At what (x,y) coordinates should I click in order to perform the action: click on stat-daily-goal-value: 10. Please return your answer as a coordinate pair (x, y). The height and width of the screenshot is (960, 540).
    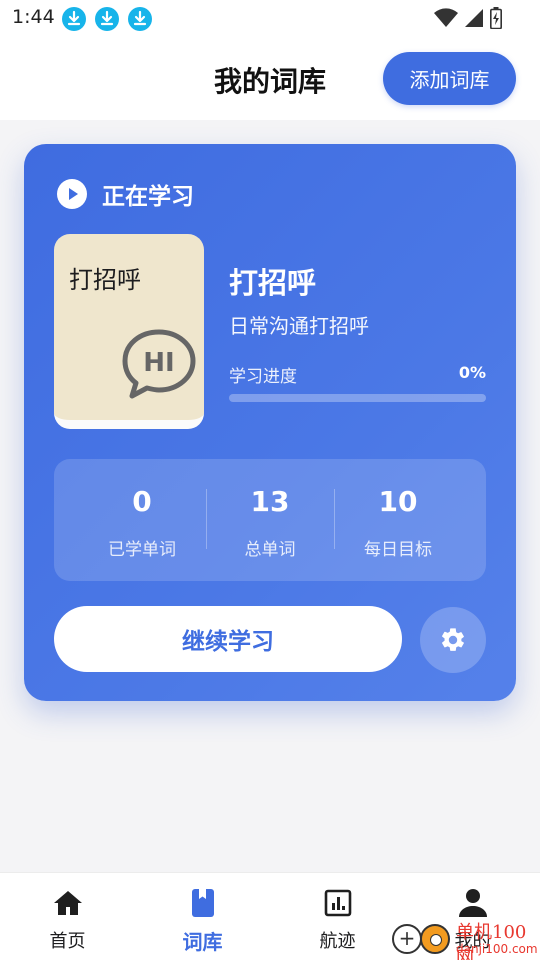
    Looking at the image, I should click on (398, 501).